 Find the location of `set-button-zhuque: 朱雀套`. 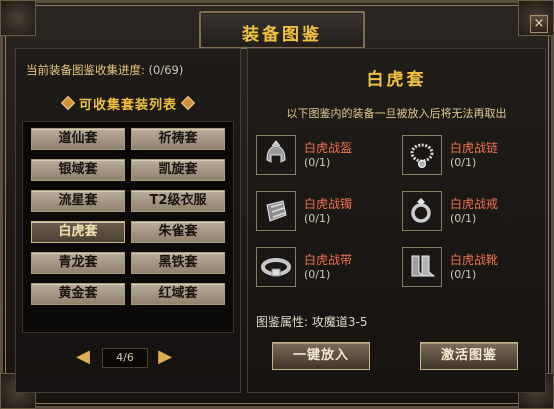

set-button-zhuque: 朱雀套 is located at coordinates (178, 232).